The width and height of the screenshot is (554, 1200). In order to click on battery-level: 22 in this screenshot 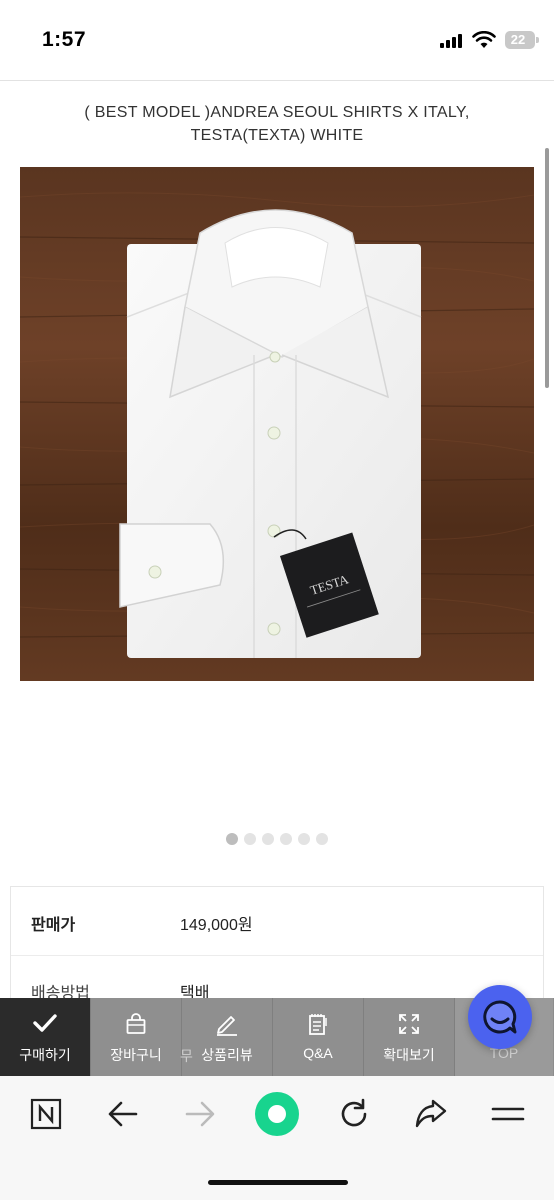, I will do `click(518, 39)`.